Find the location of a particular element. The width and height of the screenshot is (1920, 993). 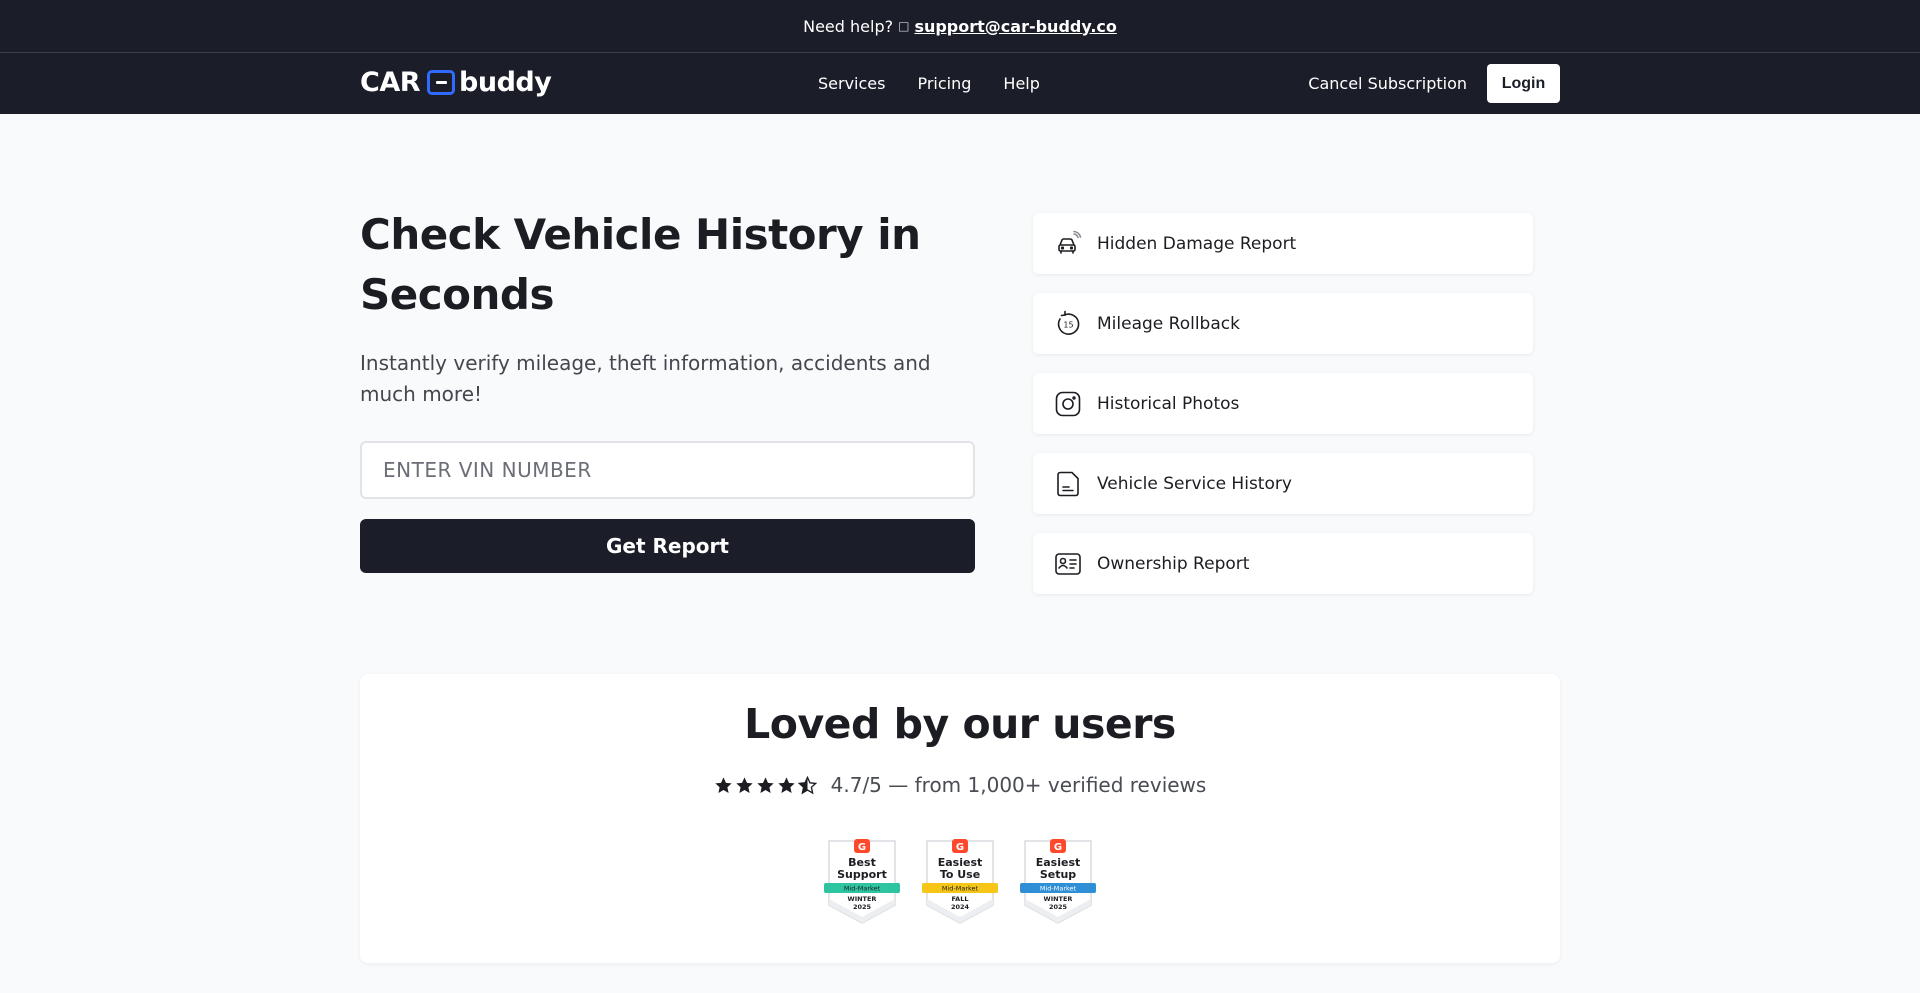

id-card-icon is located at coordinates (1068, 563).